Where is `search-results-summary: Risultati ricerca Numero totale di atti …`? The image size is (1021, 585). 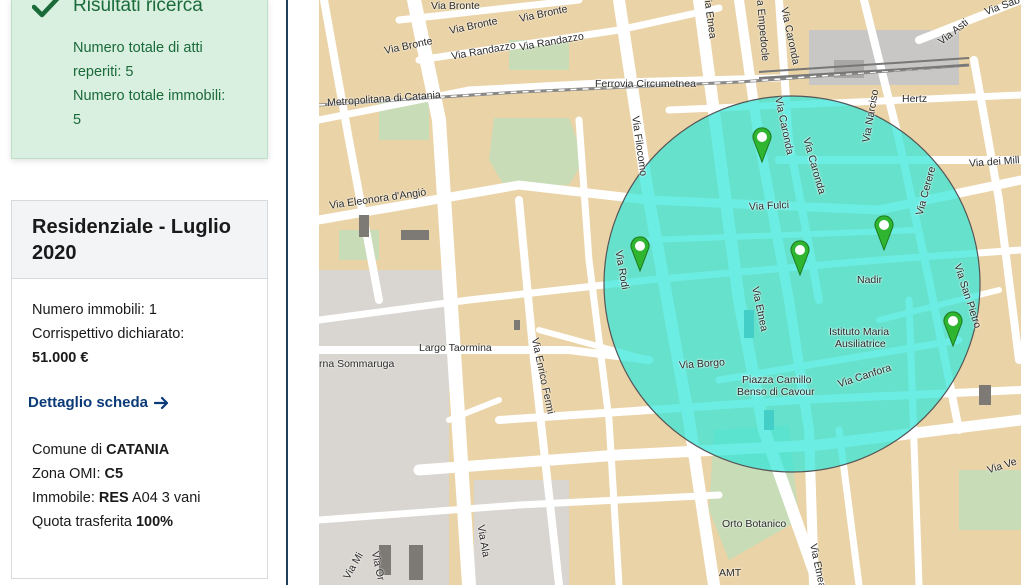
search-results-summary: Risultati ricerca Numero totale di atti … is located at coordinates (139, 79).